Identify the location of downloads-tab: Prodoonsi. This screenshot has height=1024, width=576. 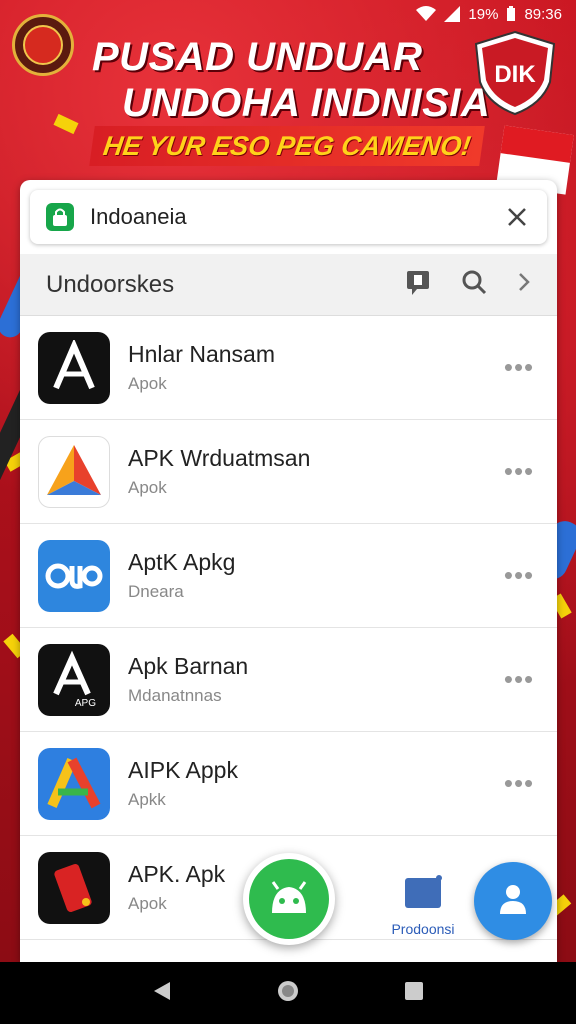
(423, 905).